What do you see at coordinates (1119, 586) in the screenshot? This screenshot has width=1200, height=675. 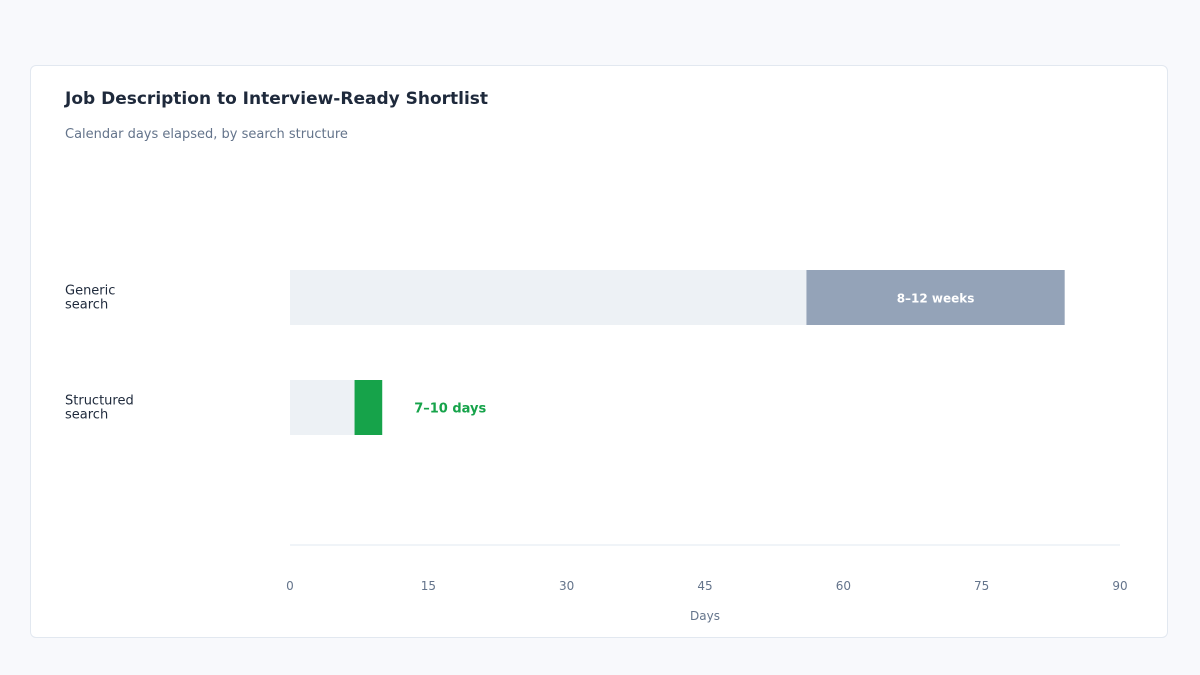 I see `x-tick-label: 90` at bounding box center [1119, 586].